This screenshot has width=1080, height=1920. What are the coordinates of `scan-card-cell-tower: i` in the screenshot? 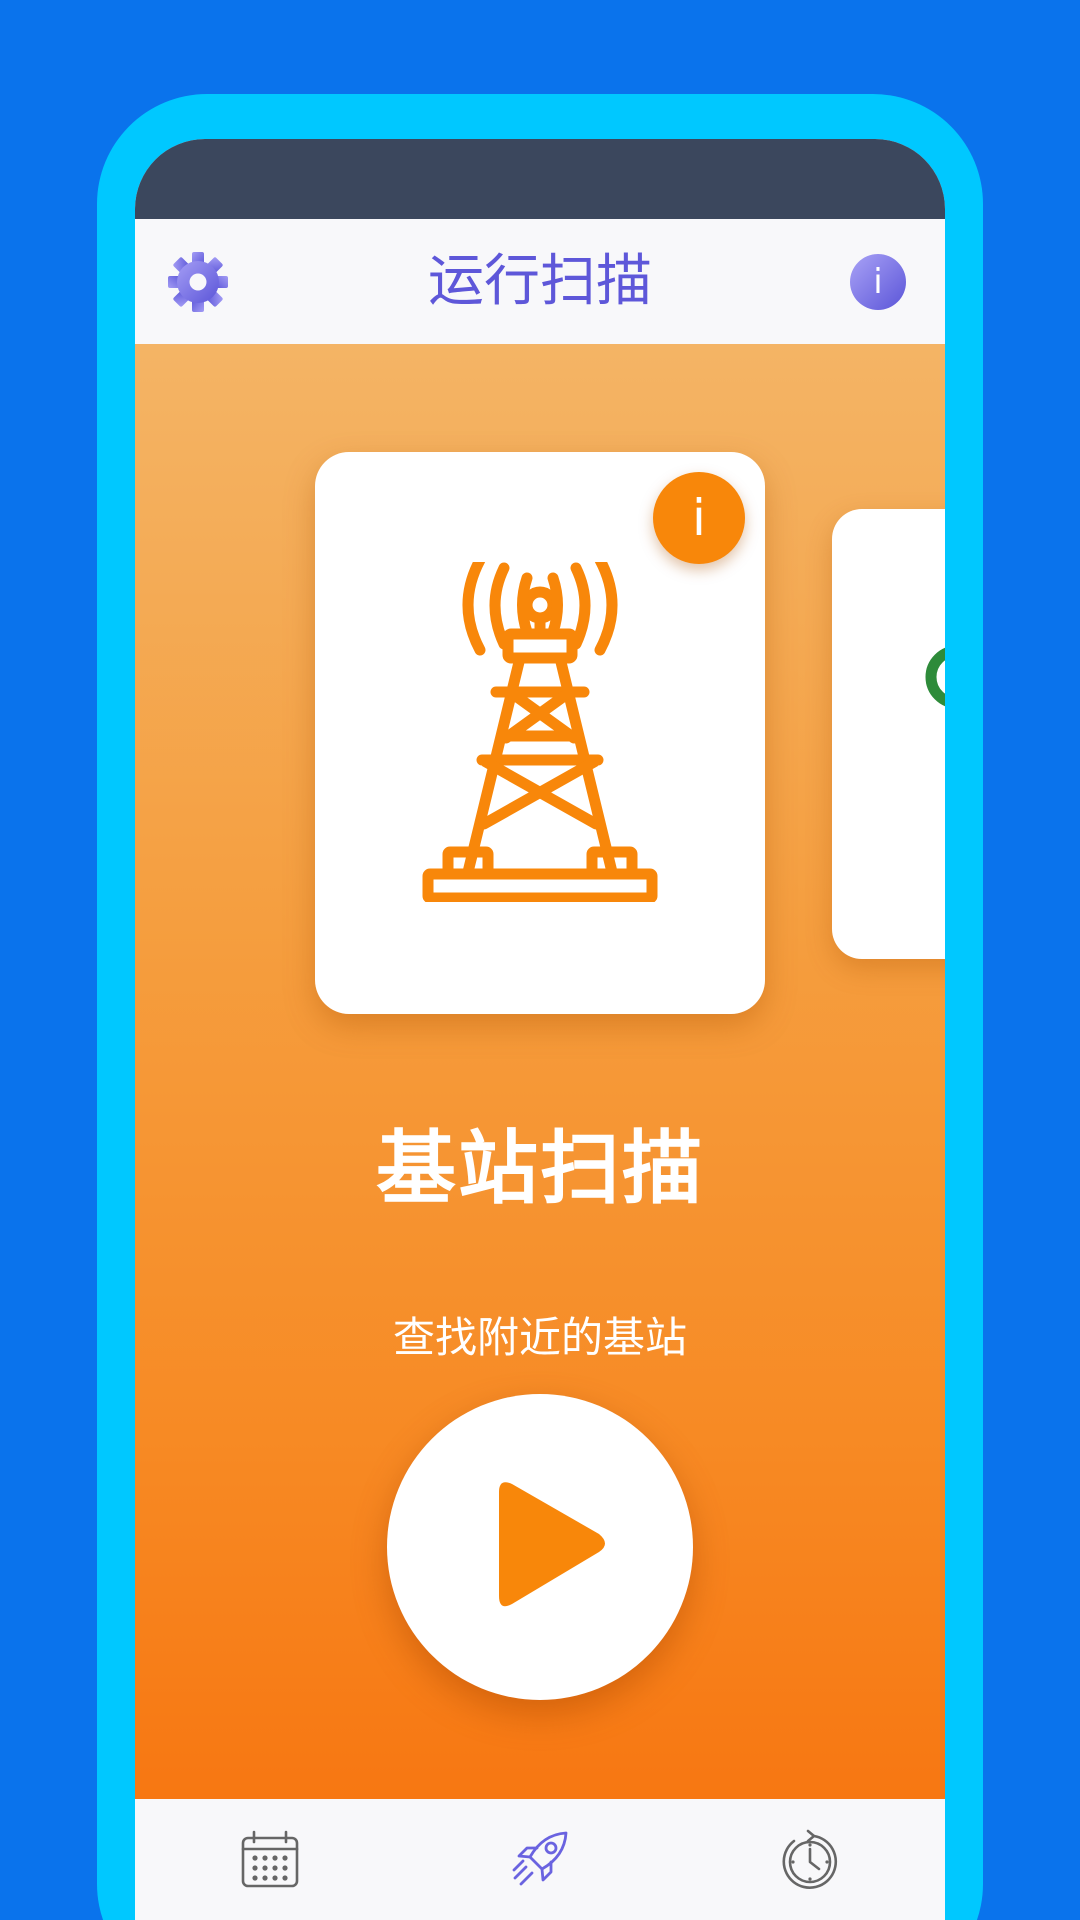 It's located at (540, 733).